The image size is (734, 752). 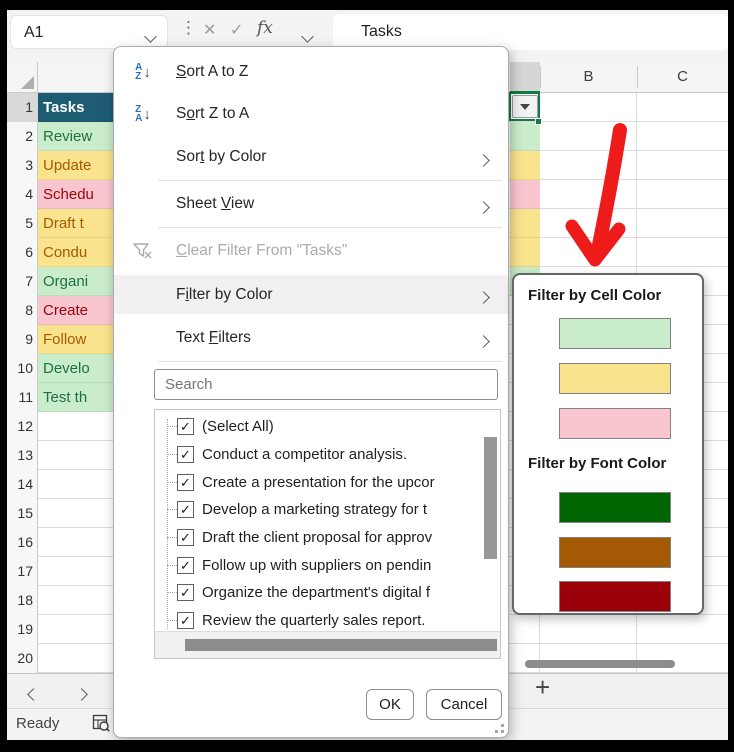 What do you see at coordinates (75, 194) in the screenshot?
I see `cell-a4: Schedu` at bounding box center [75, 194].